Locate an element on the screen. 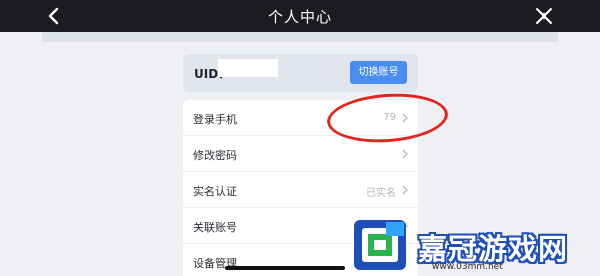 The width and height of the screenshot is (600, 276). menu-item-label: 实名认证 is located at coordinates (215, 191).